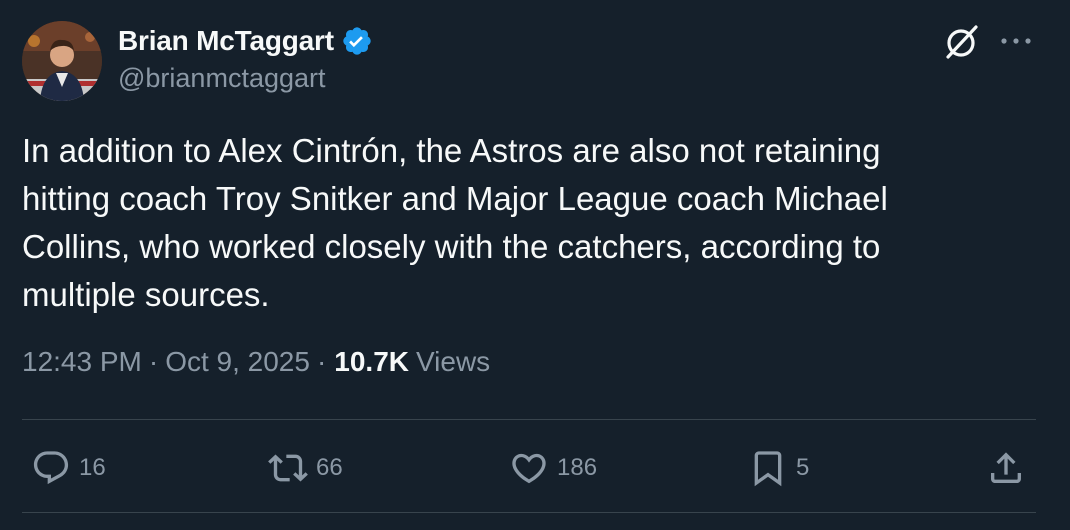 The width and height of the screenshot is (1070, 530). I want to click on share-icon, so click(1006, 467).